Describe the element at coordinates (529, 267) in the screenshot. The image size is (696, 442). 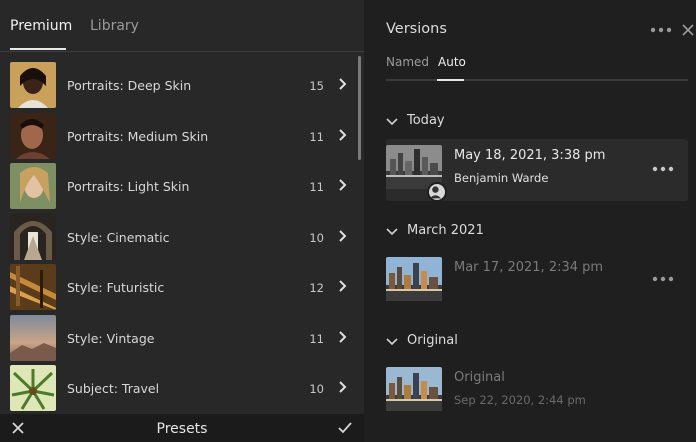
I see `version-title: Mar 17, 2021, 2:34 pm` at that location.